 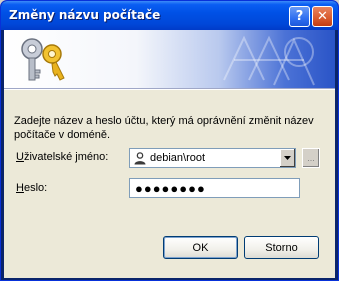 What do you see at coordinates (140, 158) in the screenshot?
I see `user-icon` at bounding box center [140, 158].